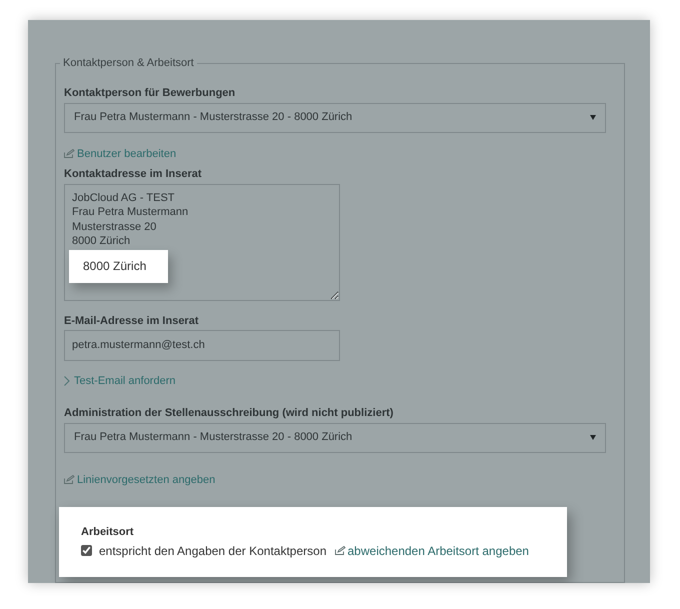 The height and width of the screenshot is (609, 680). I want to click on field-label: E-Mail-Adresse im Inserat, so click(132, 321).